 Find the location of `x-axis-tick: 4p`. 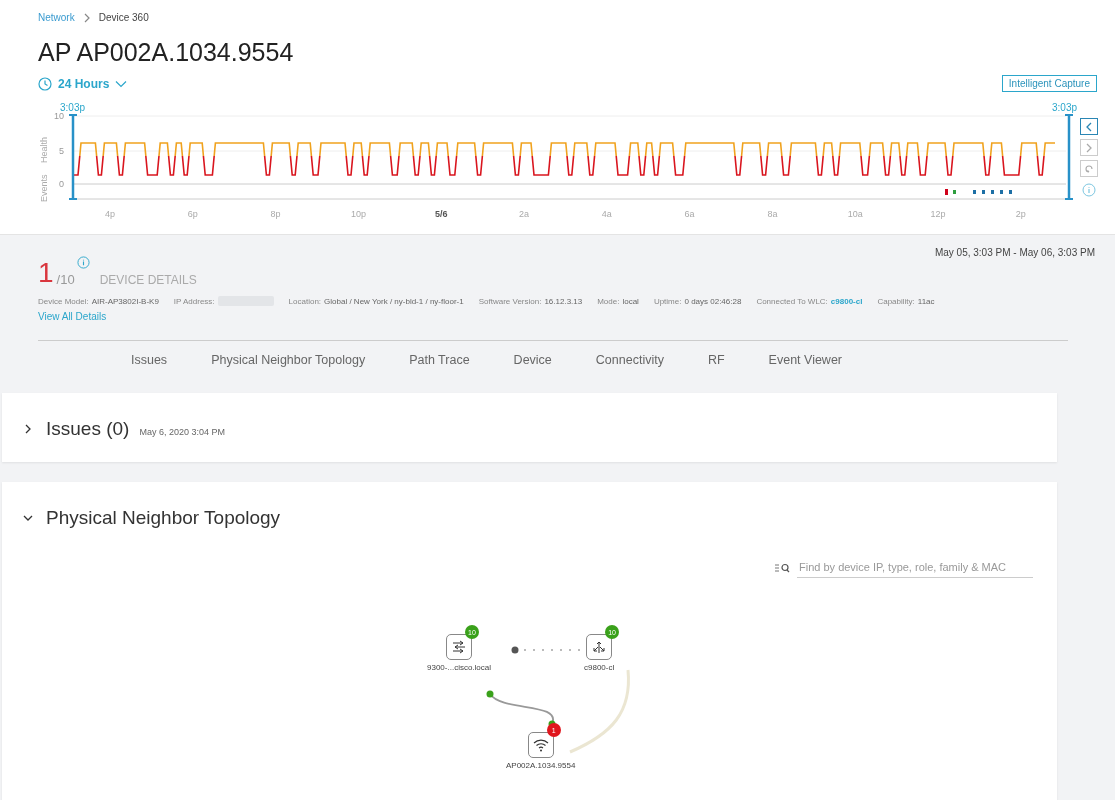

x-axis-tick: 4p is located at coordinates (110, 214).